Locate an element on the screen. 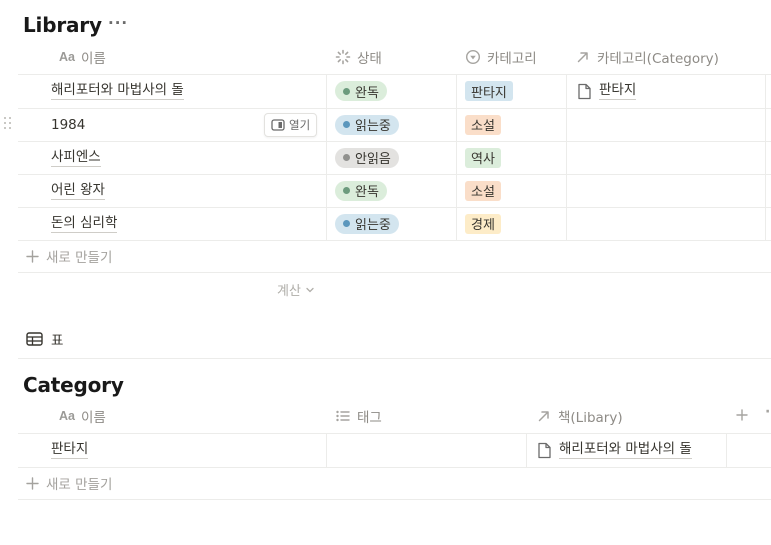  add-property-button is located at coordinates (742, 416).